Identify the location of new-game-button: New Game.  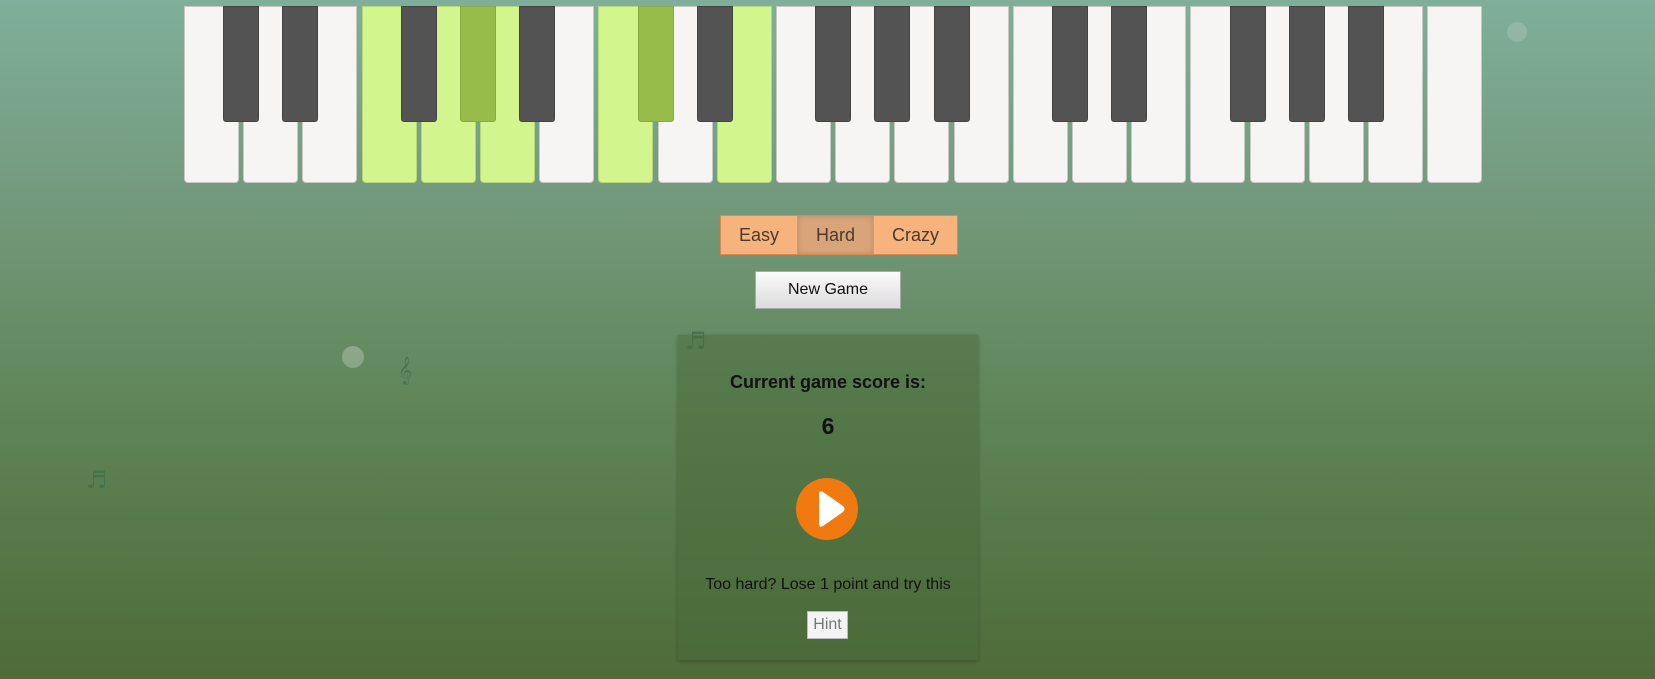
(828, 290).